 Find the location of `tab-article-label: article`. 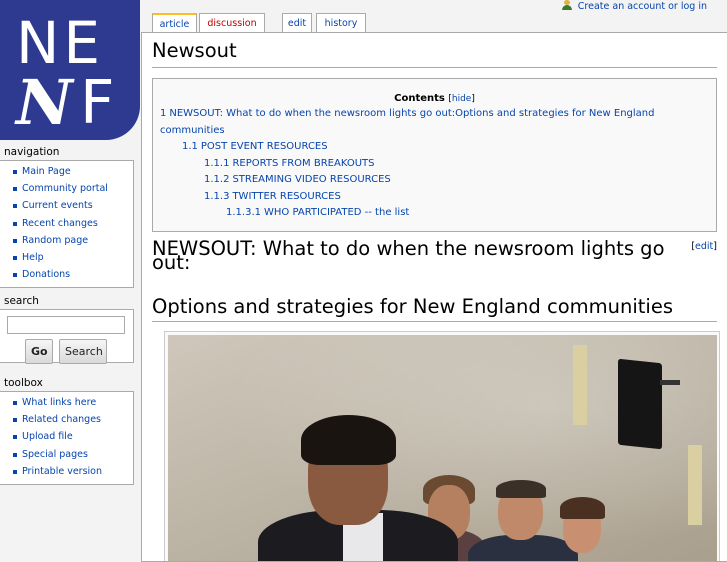

tab-article-label: article is located at coordinates (175, 24).